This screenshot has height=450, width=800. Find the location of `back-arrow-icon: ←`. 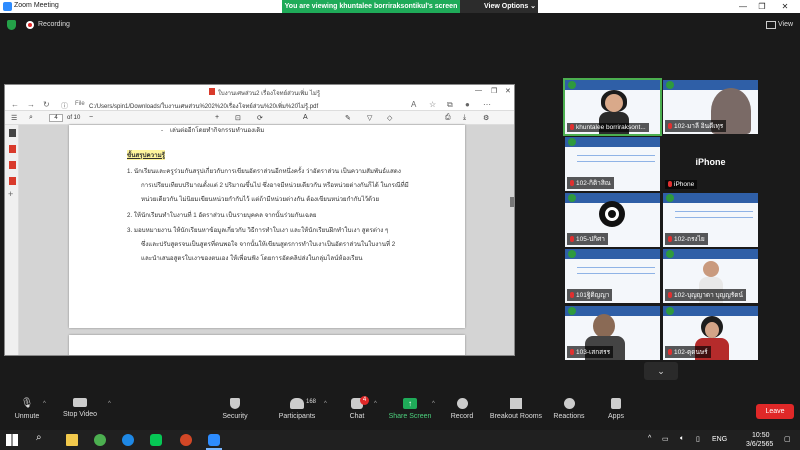

back-arrow-icon: ← is located at coordinates (15, 104).